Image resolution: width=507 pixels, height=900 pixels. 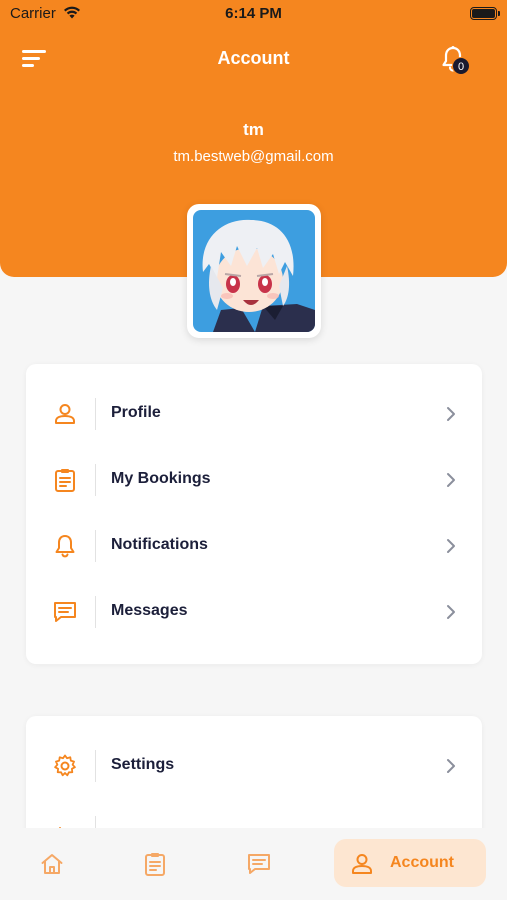 What do you see at coordinates (253, 129) in the screenshot?
I see `user-name: tm` at bounding box center [253, 129].